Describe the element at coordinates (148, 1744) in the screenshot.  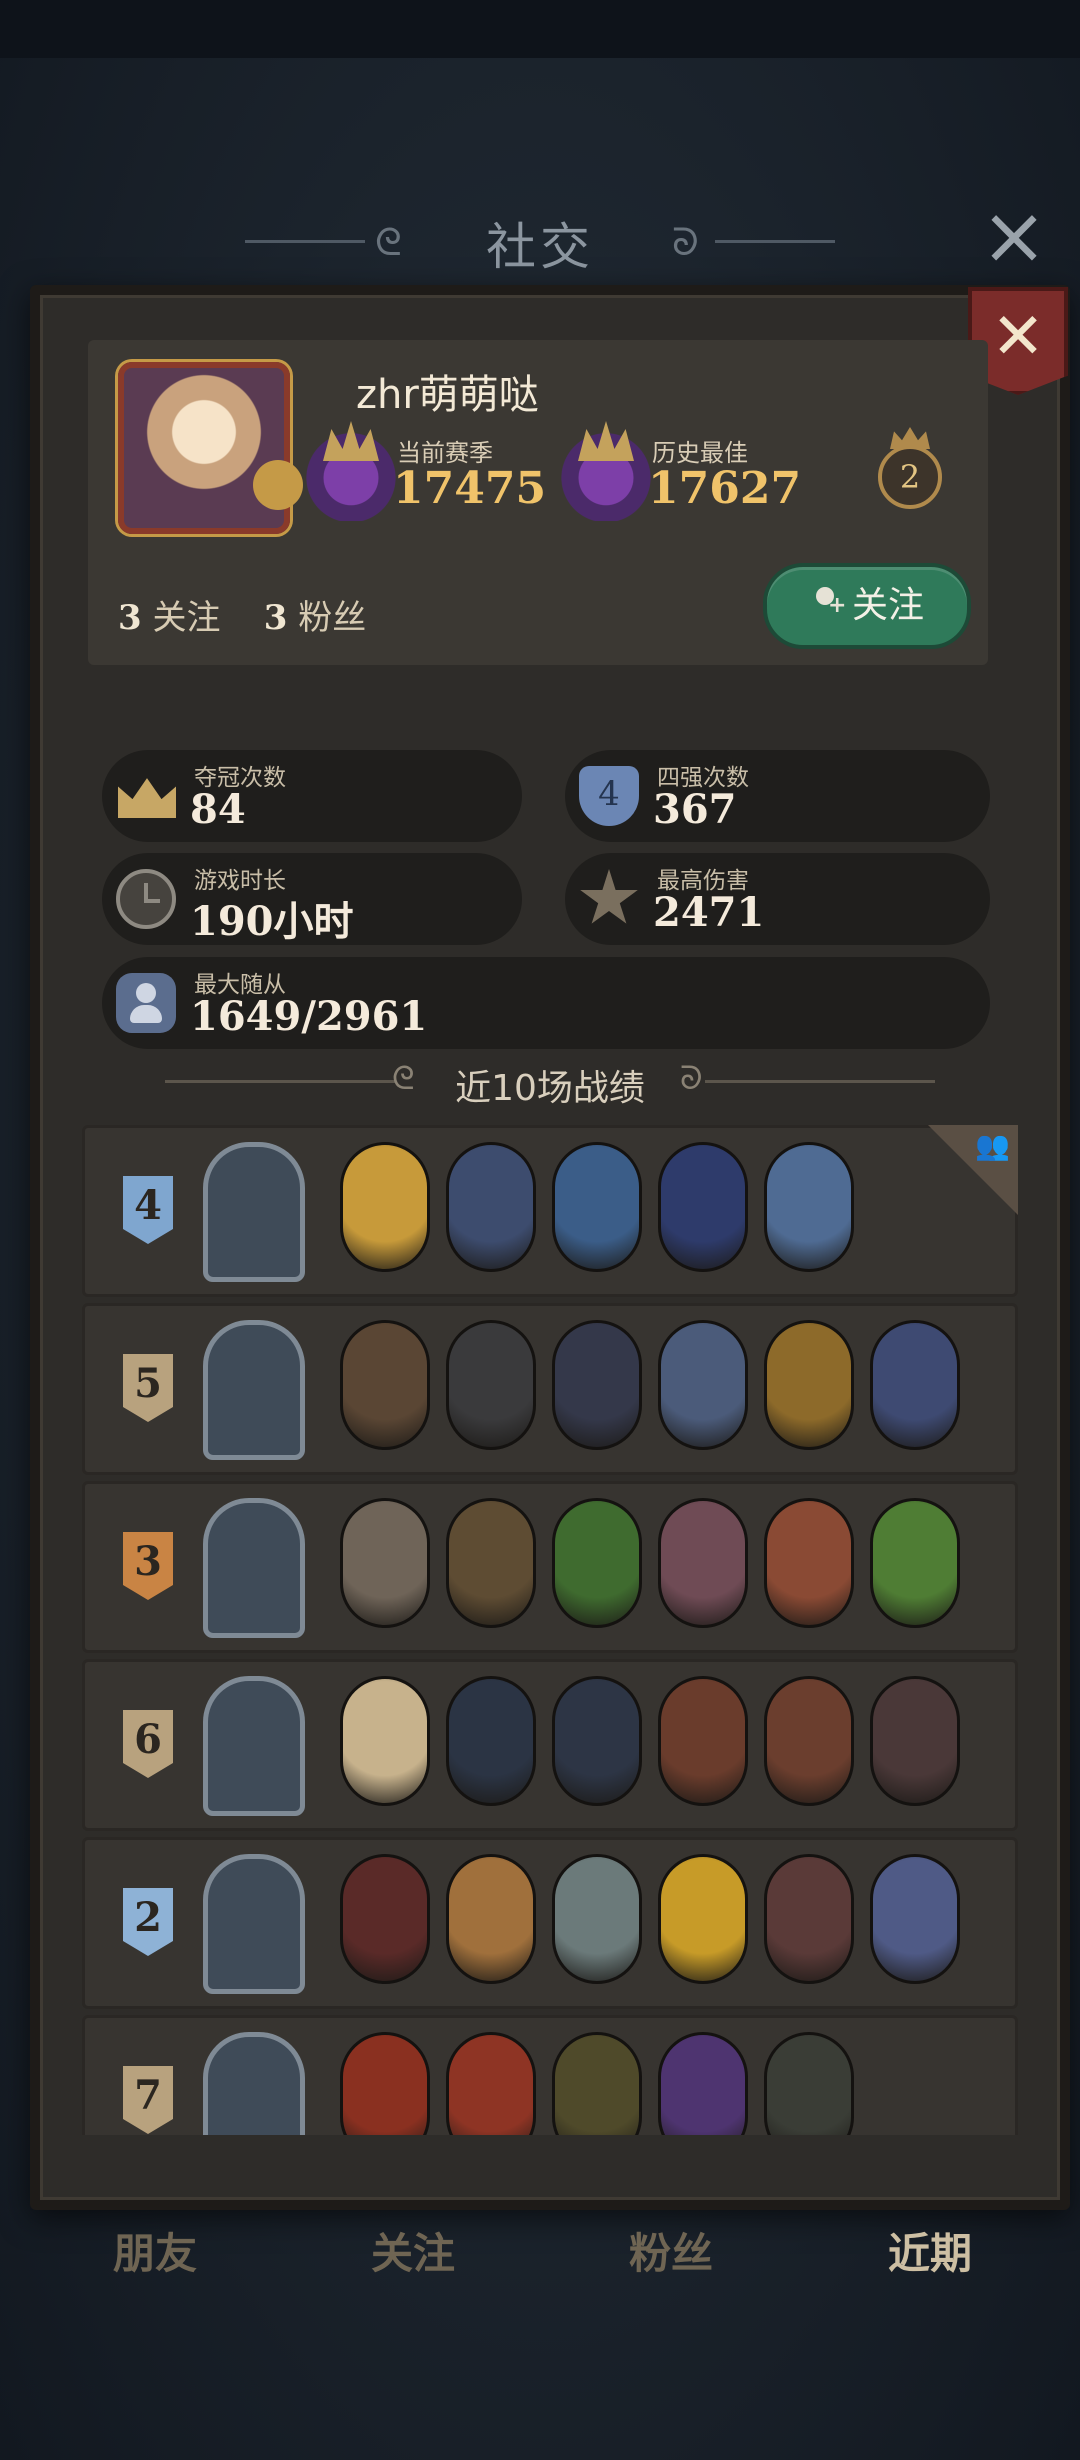
I see `placement-badge: 6` at that location.